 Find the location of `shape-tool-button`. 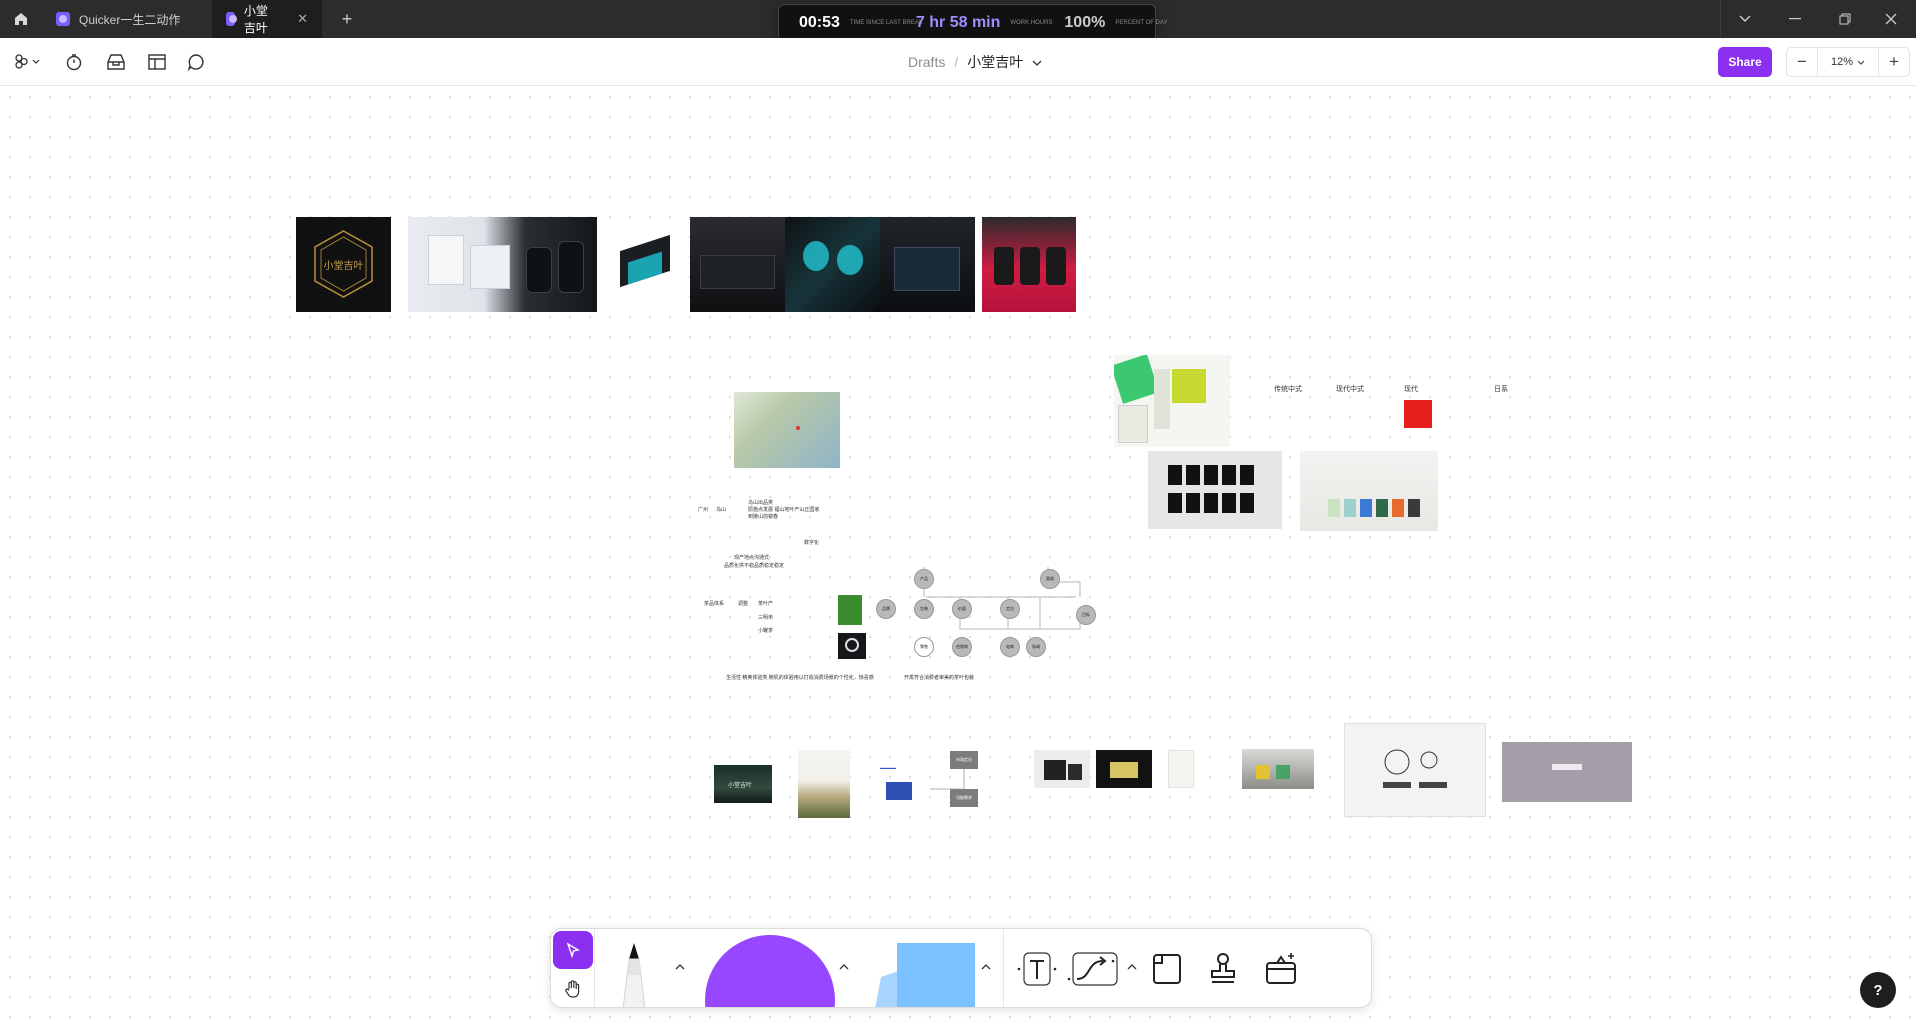

shape-tool-button is located at coordinates (770, 971).